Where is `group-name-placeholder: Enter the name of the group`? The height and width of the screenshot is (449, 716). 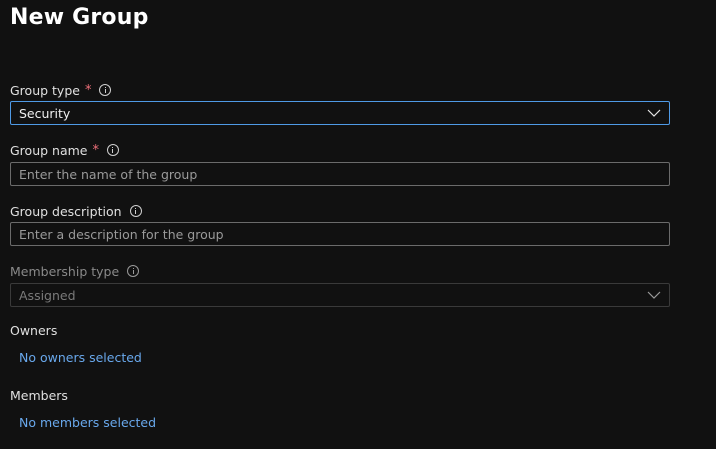 group-name-placeholder: Enter the name of the group is located at coordinates (108, 174).